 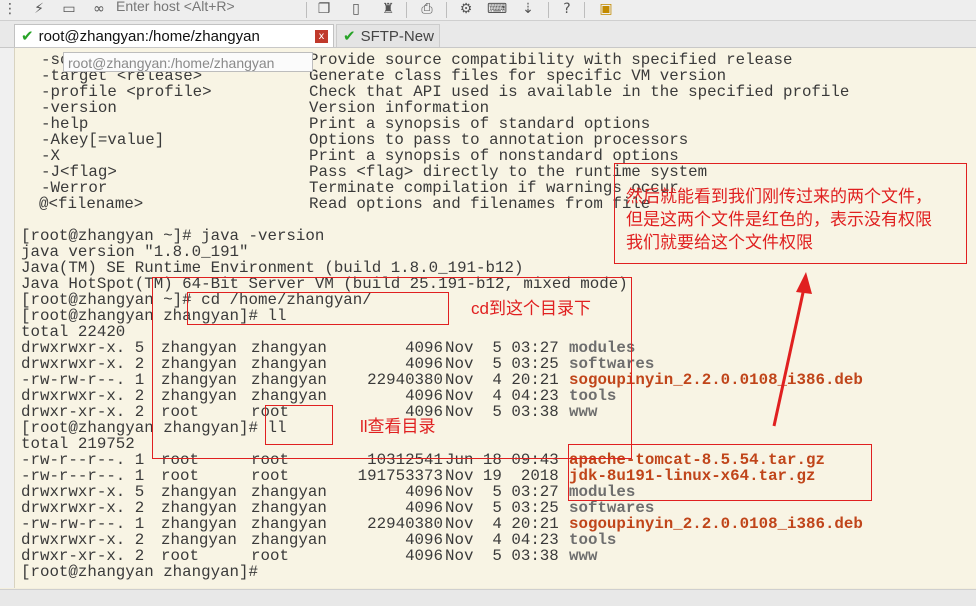 I want to click on file-date: Nov 5 03:38, so click(x=502, y=556).